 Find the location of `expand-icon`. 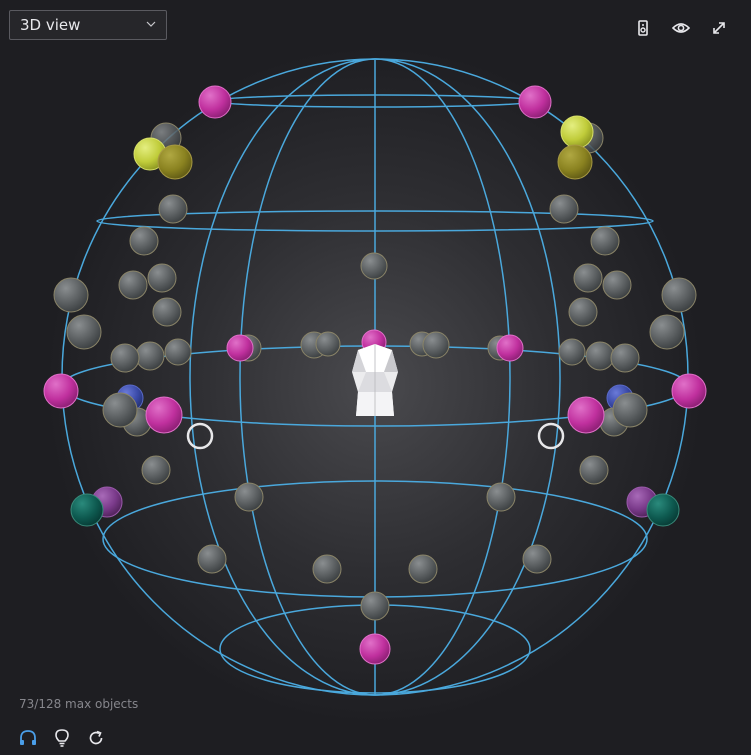

expand-icon is located at coordinates (719, 28).